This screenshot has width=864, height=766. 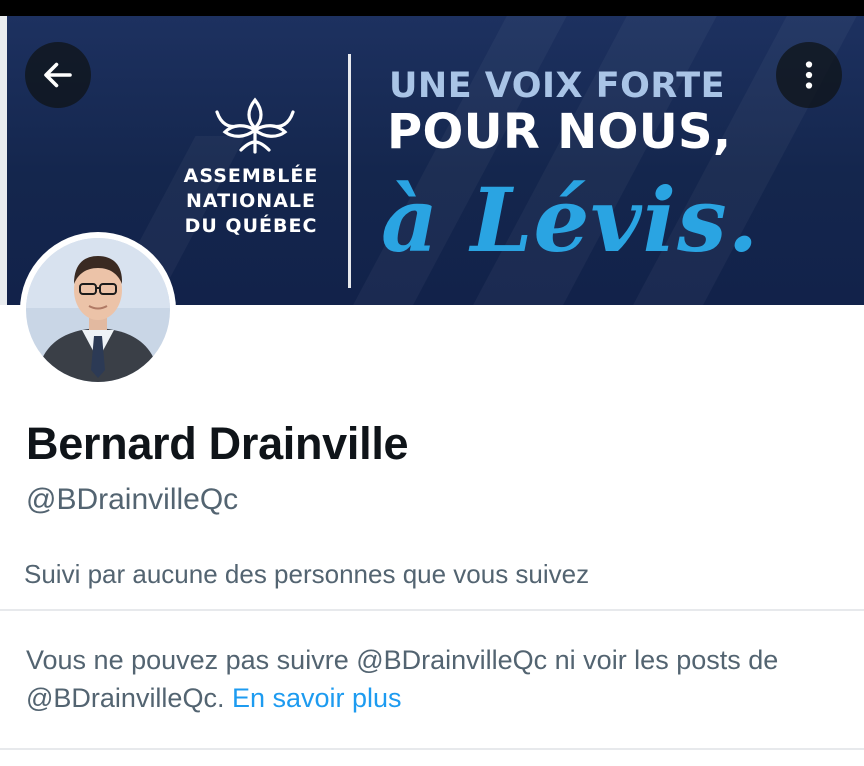 I want to click on assemblee-wordmark: ASSEMBLÉE NATIONALE DU QUÉBEC, so click(x=251, y=201).